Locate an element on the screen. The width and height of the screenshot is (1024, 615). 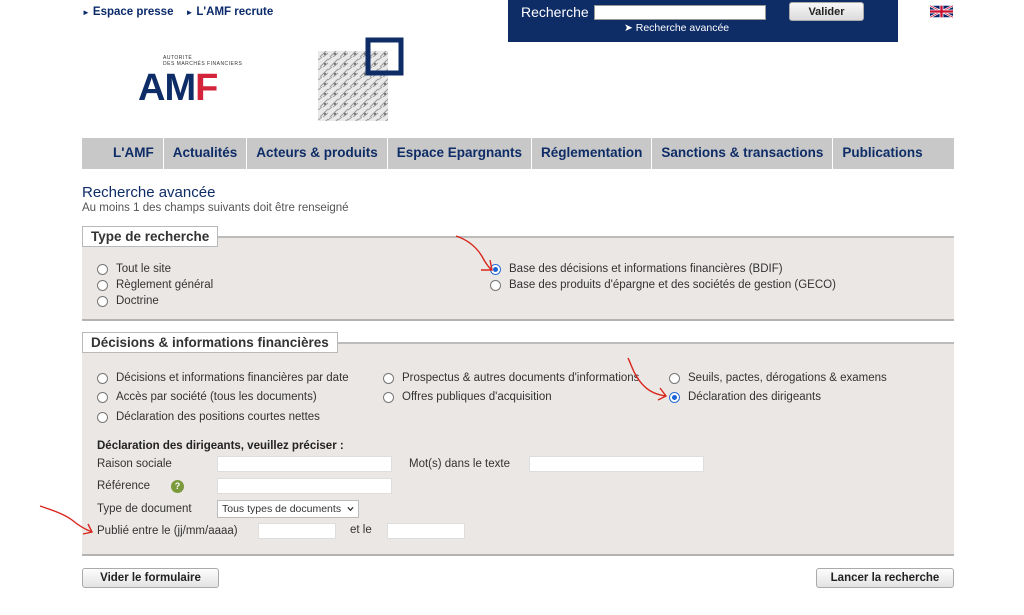
et-le-label: et le is located at coordinates (361, 530).